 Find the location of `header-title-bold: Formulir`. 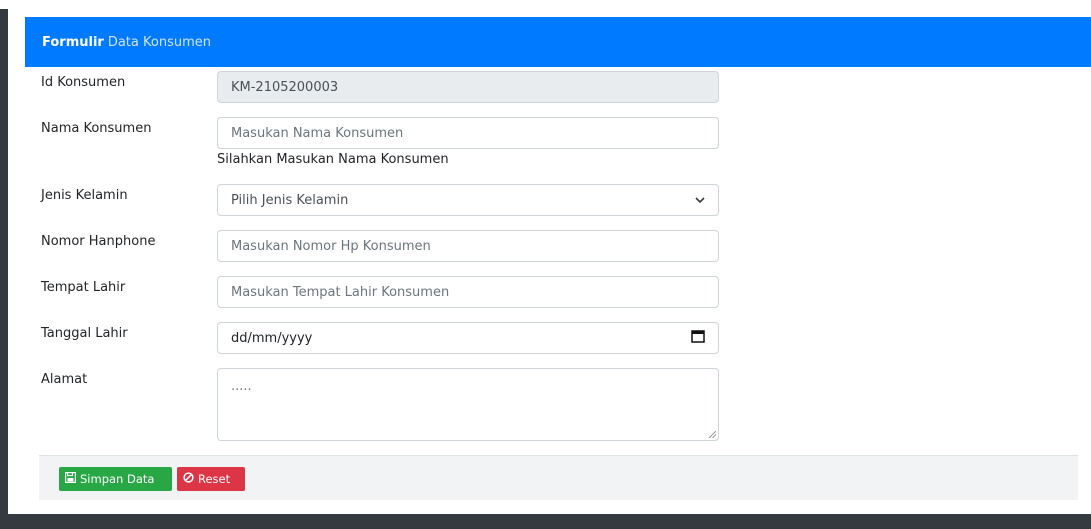

header-title-bold: Formulir is located at coordinates (73, 42).